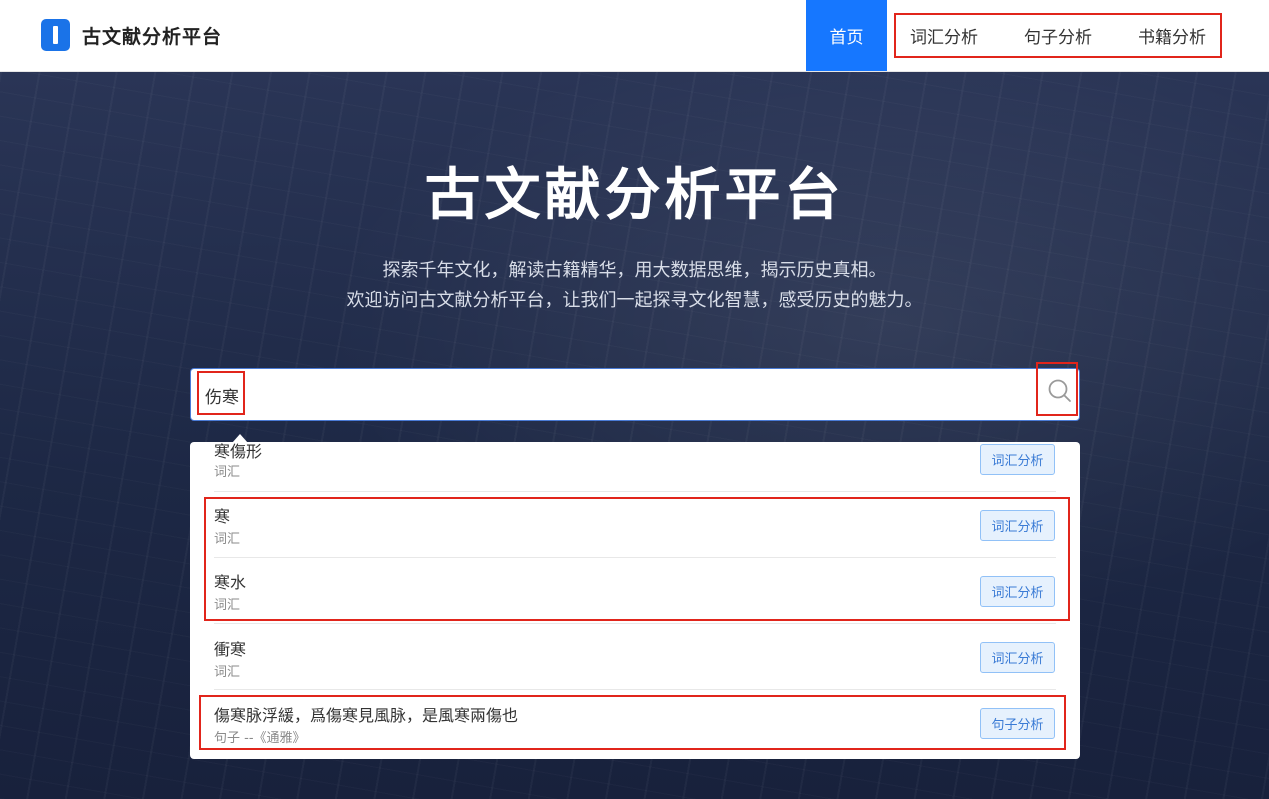 This screenshot has width=1269, height=799. Describe the element at coordinates (222, 516) in the screenshot. I see `result-title: 寒` at that location.